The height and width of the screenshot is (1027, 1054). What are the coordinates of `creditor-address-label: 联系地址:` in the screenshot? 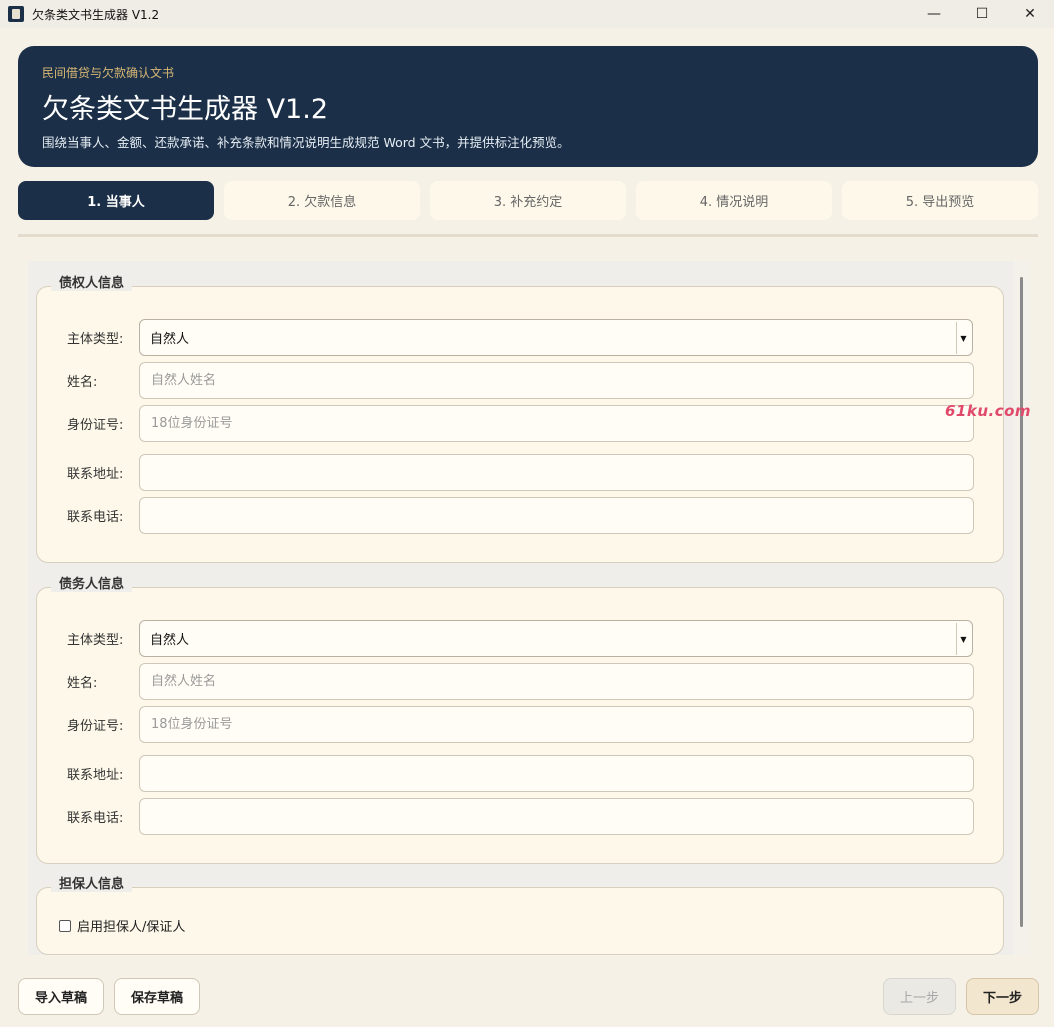 It's located at (95, 474).